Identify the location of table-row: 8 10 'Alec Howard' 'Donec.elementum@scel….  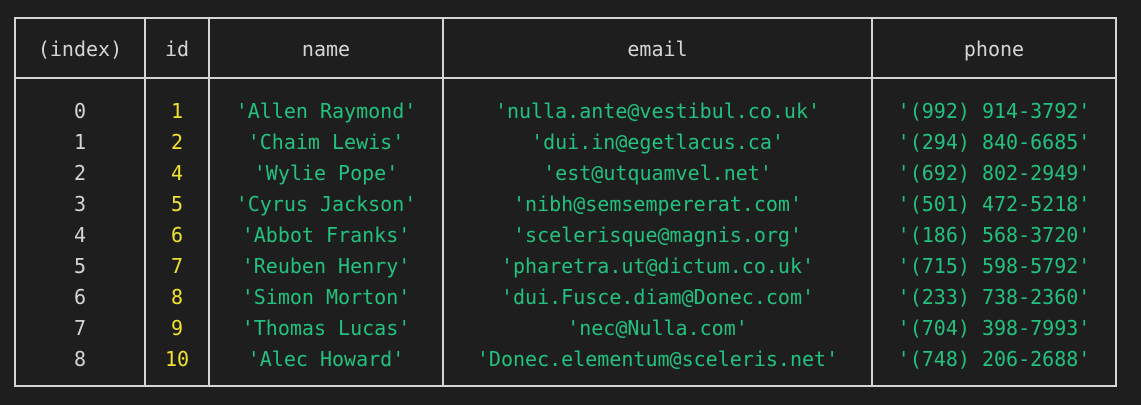
(565, 359).